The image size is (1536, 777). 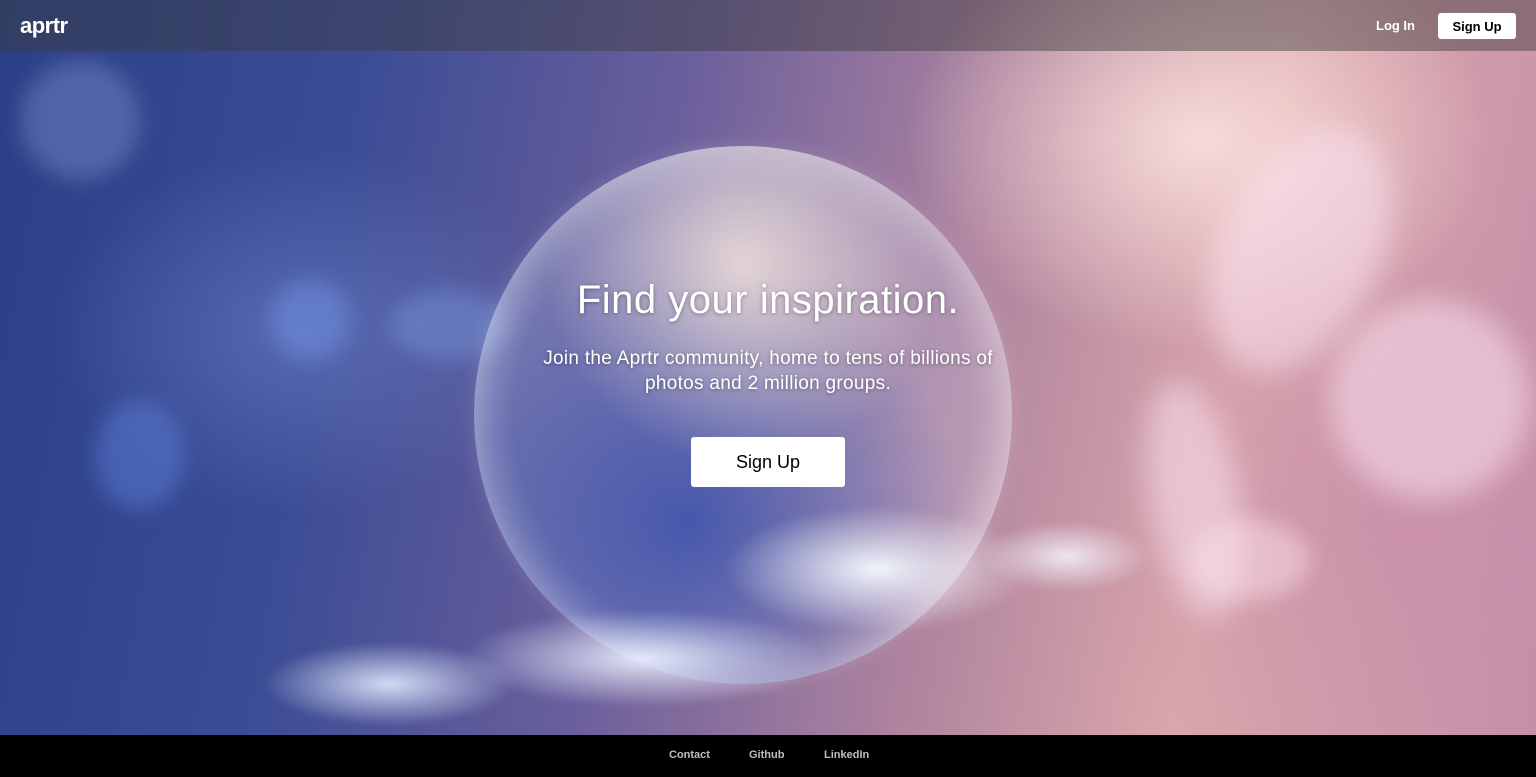 What do you see at coordinates (1395, 26) in the screenshot?
I see `login-link: Log In` at bounding box center [1395, 26].